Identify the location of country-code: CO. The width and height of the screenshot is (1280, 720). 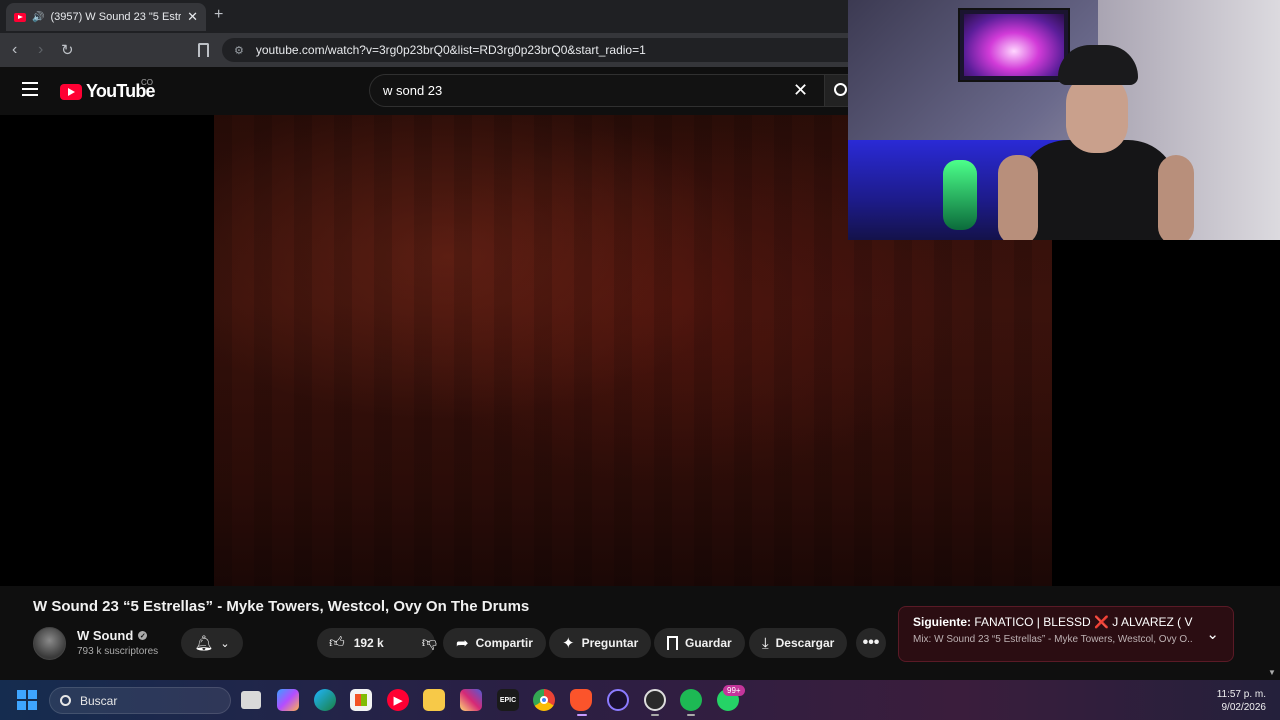
(147, 82).